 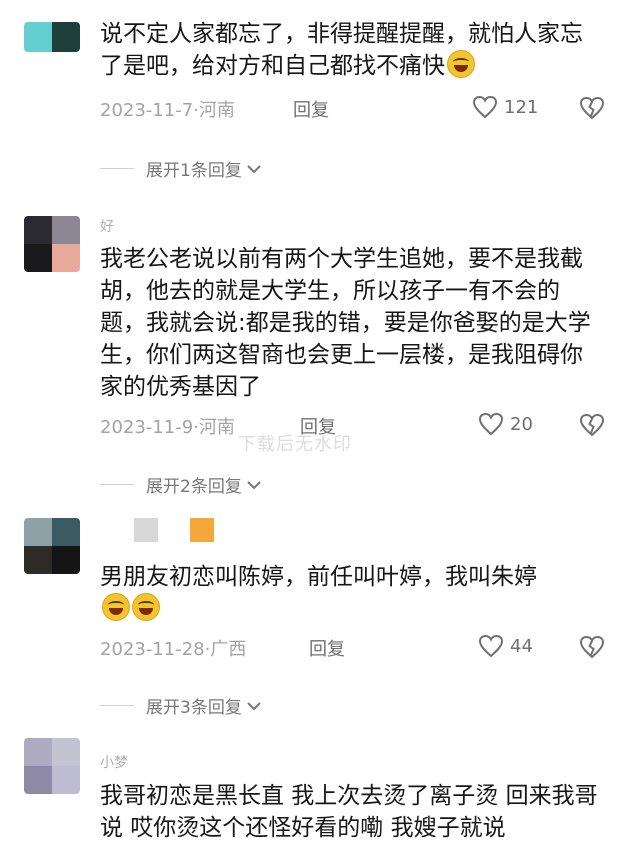 I want to click on comment-date: 2023-11-7, so click(x=147, y=110).